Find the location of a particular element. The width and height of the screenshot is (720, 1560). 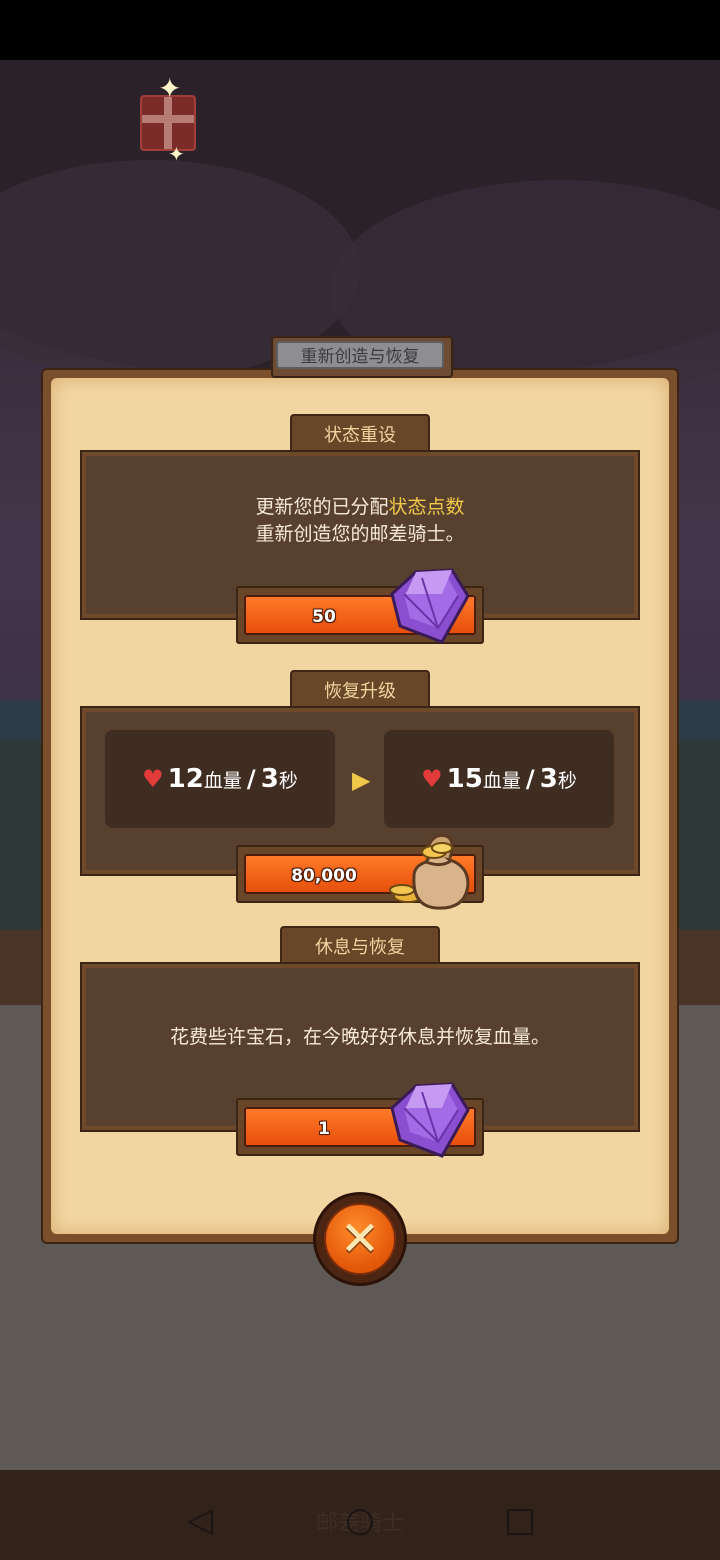

nav-recents-button: □ is located at coordinates (520, 1520).